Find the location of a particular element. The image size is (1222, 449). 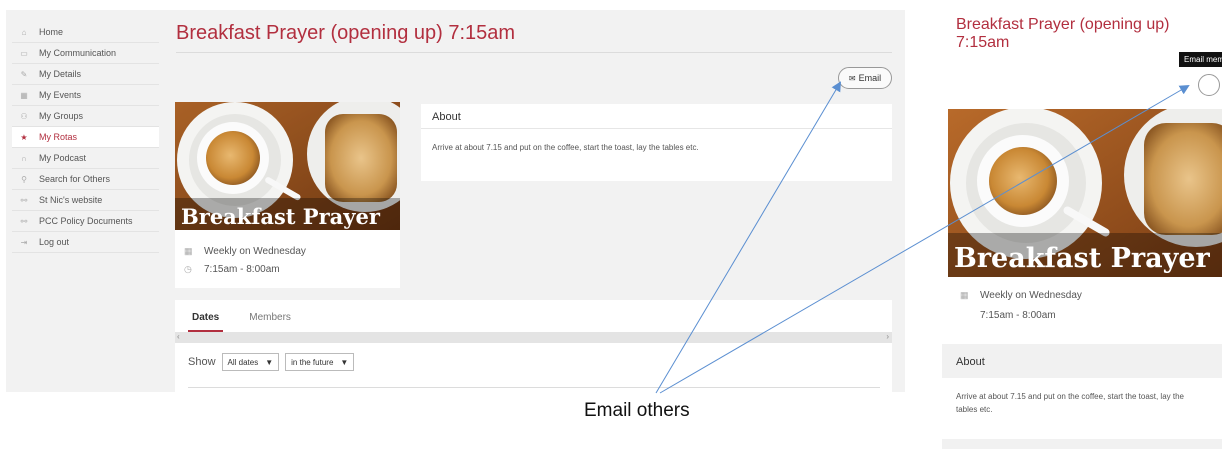

people-search-icon: ⚲ is located at coordinates (24, 179).